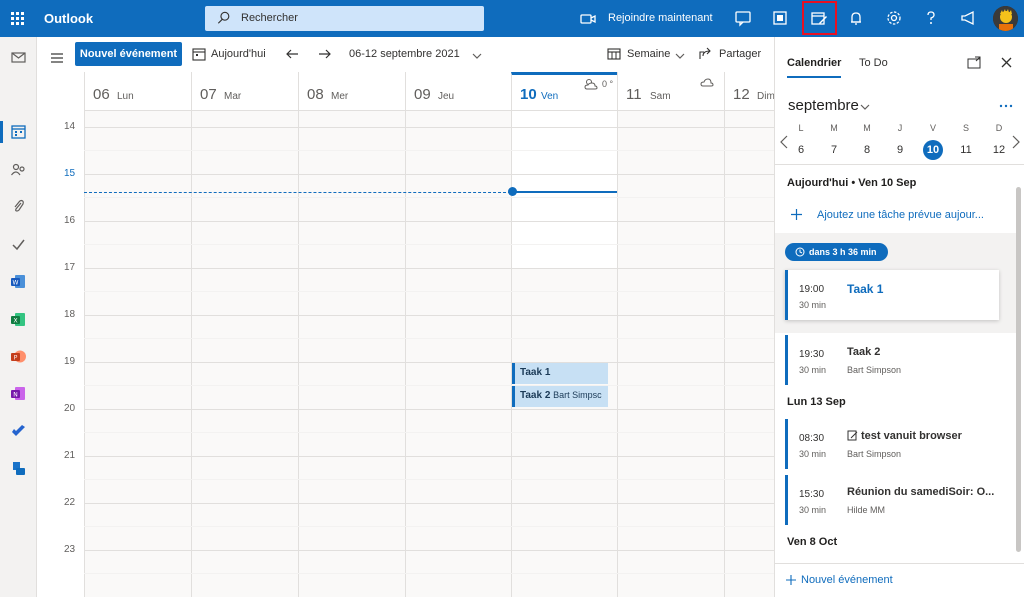 The image size is (1024, 597). I want to click on day-header-fri: 10 Ven 0 °, so click(564, 91).